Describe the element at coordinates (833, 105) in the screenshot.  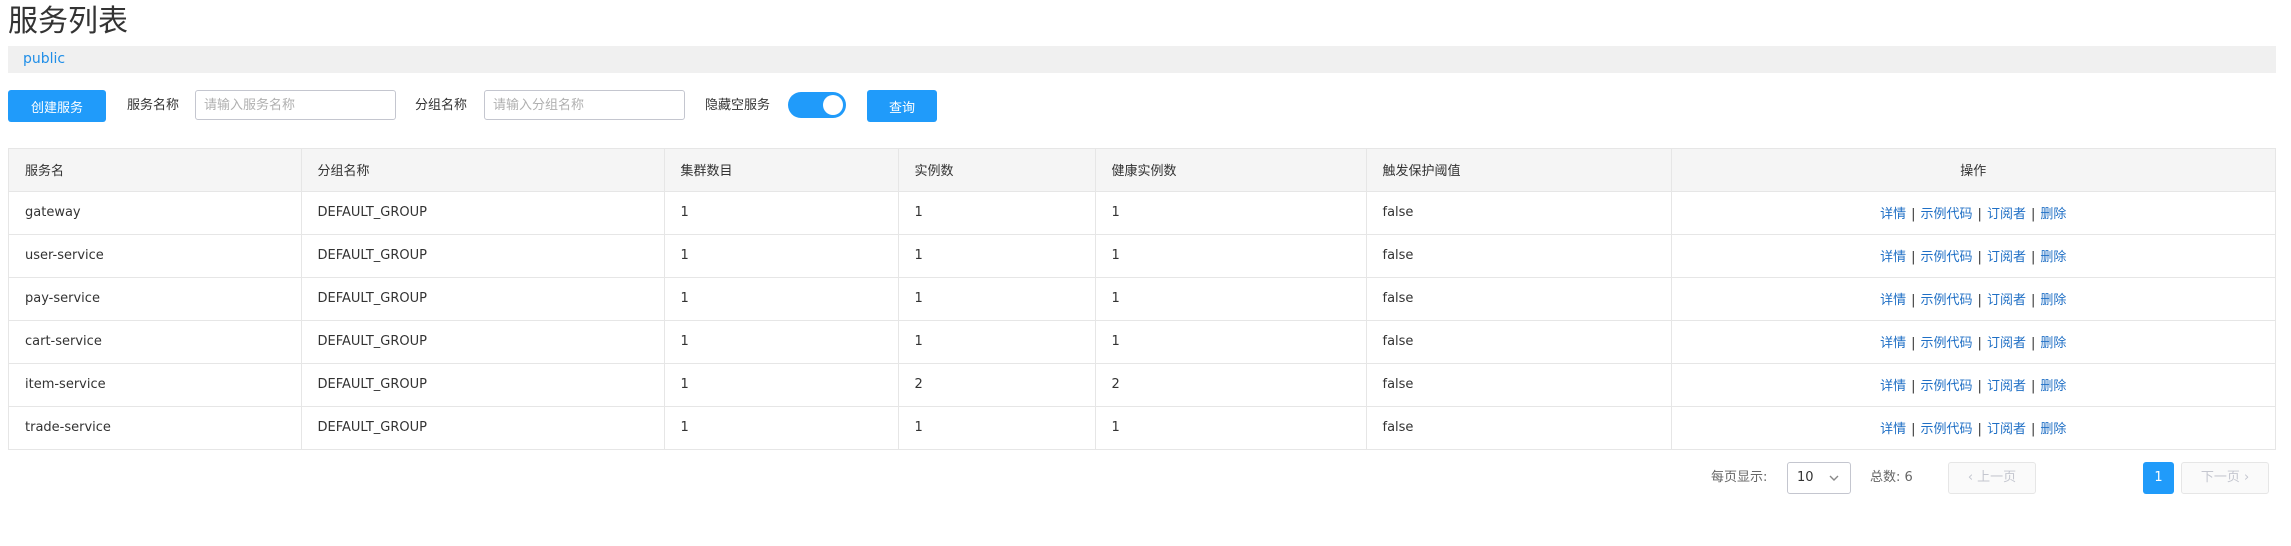
I see `toggle-knob` at that location.